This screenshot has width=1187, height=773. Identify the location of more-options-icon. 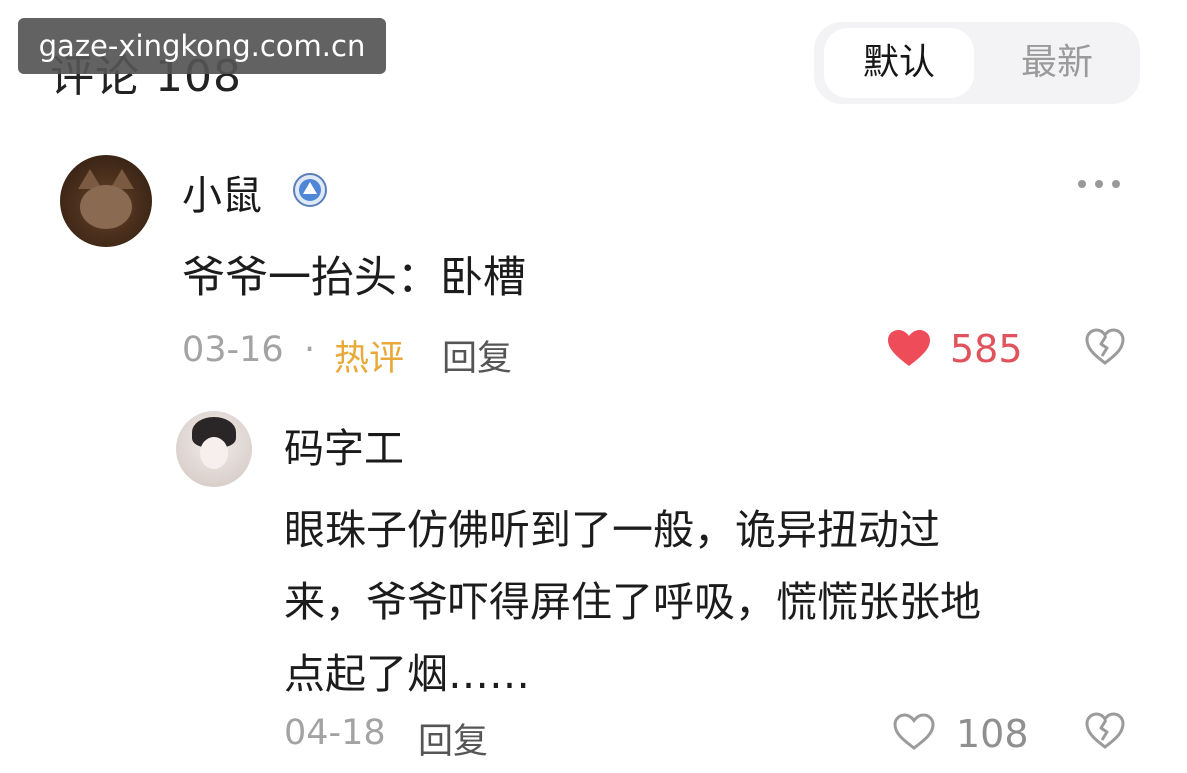
(1099, 184).